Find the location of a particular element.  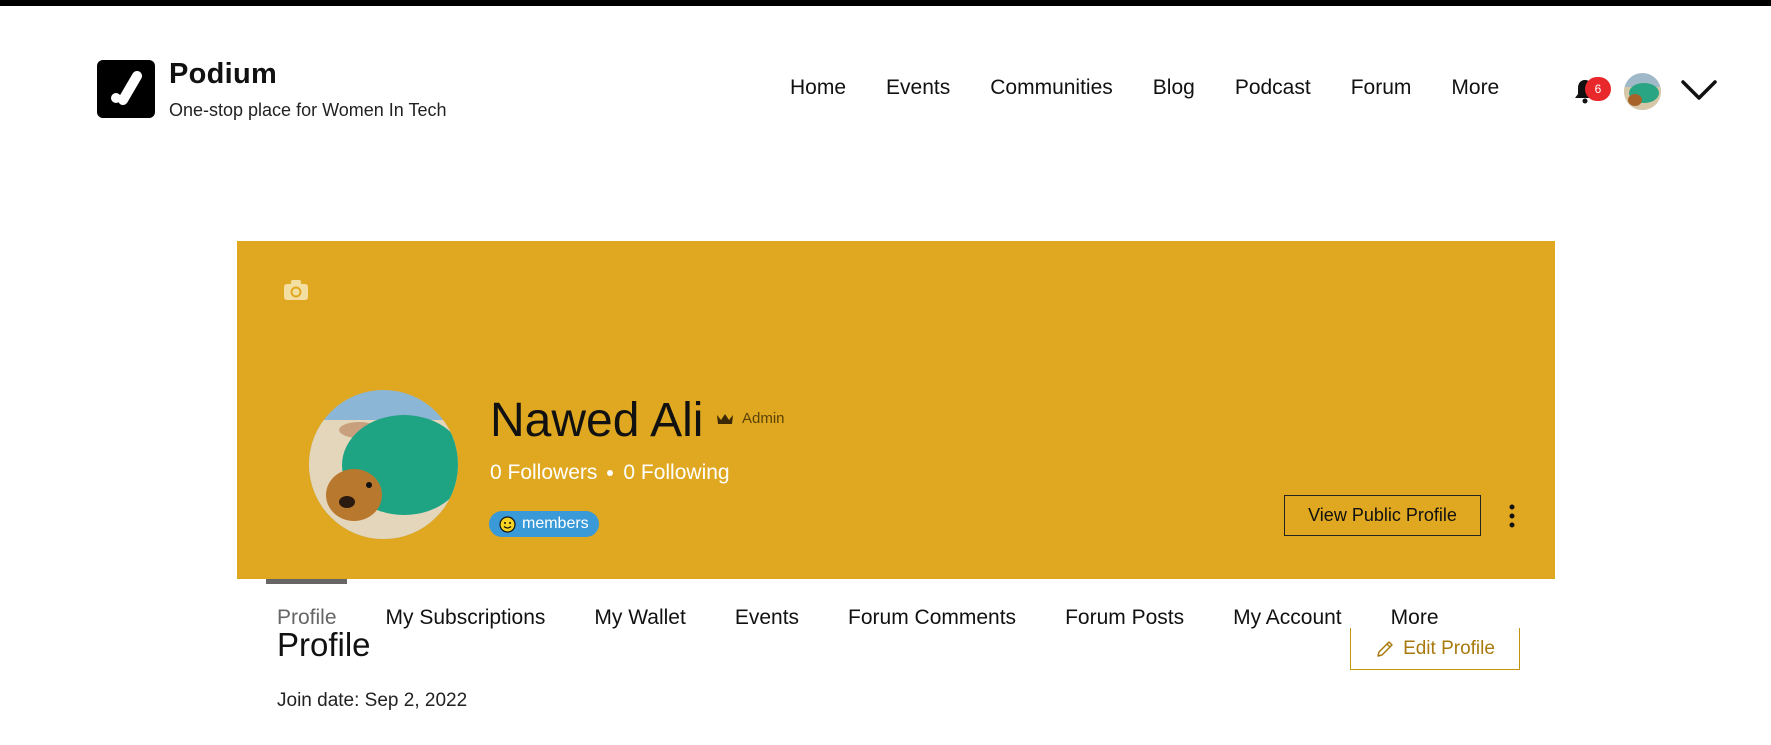

nav-podcast: Podcast is located at coordinates (1273, 88).